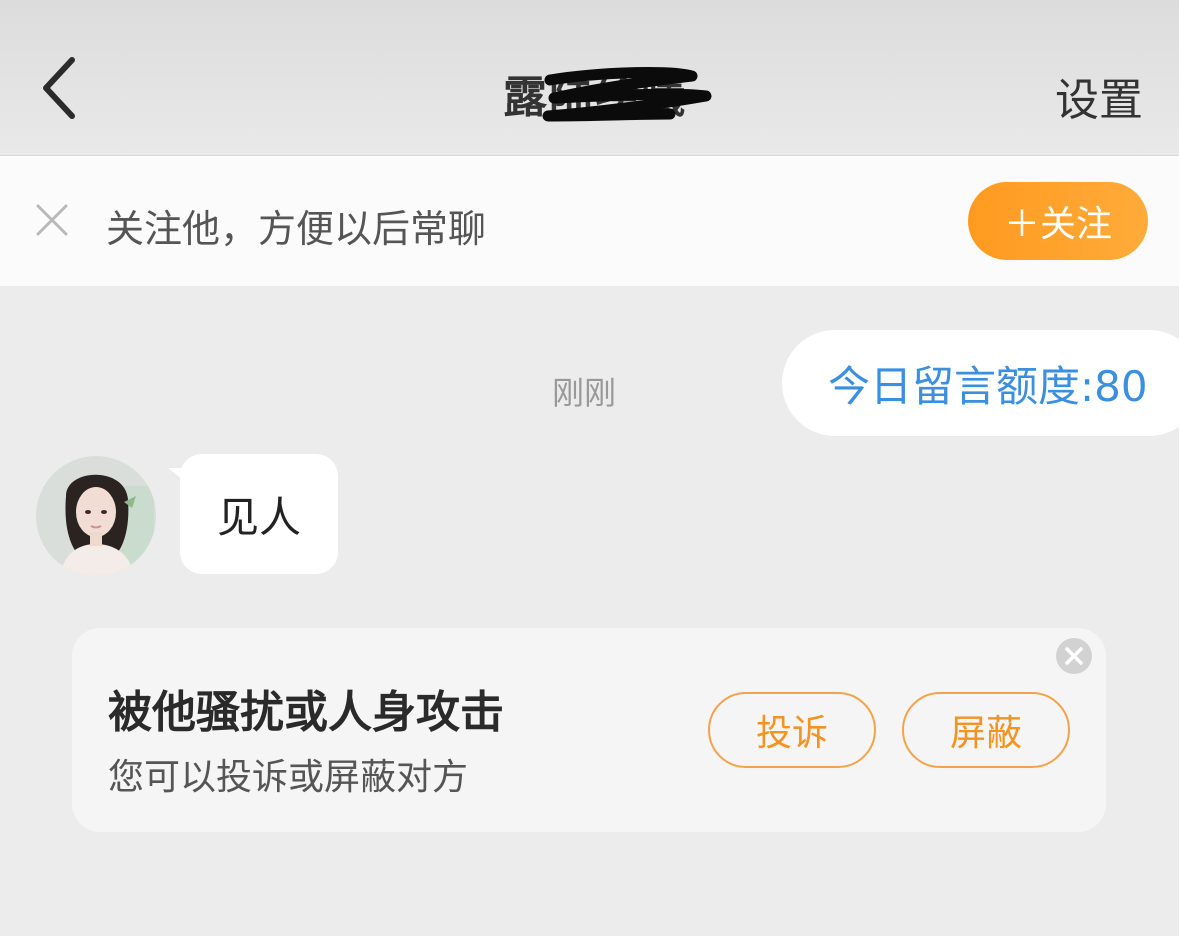 Image resolution: width=1179 pixels, height=936 pixels. Describe the element at coordinates (306, 712) in the screenshot. I see `card-title: 被他骚扰或人身攻击` at that location.